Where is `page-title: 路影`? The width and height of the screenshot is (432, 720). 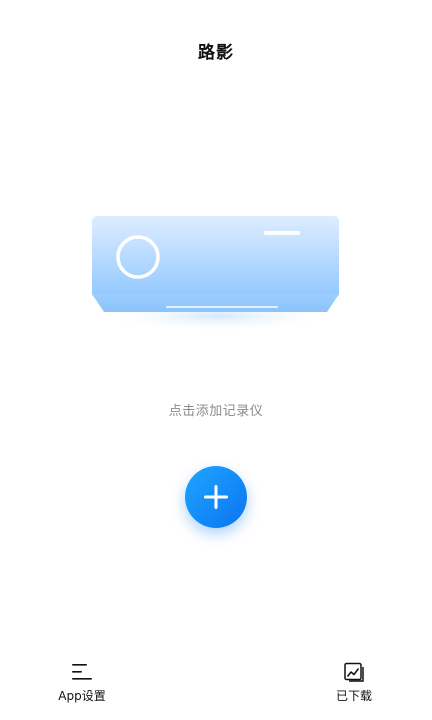 page-title: 路影 is located at coordinates (216, 53).